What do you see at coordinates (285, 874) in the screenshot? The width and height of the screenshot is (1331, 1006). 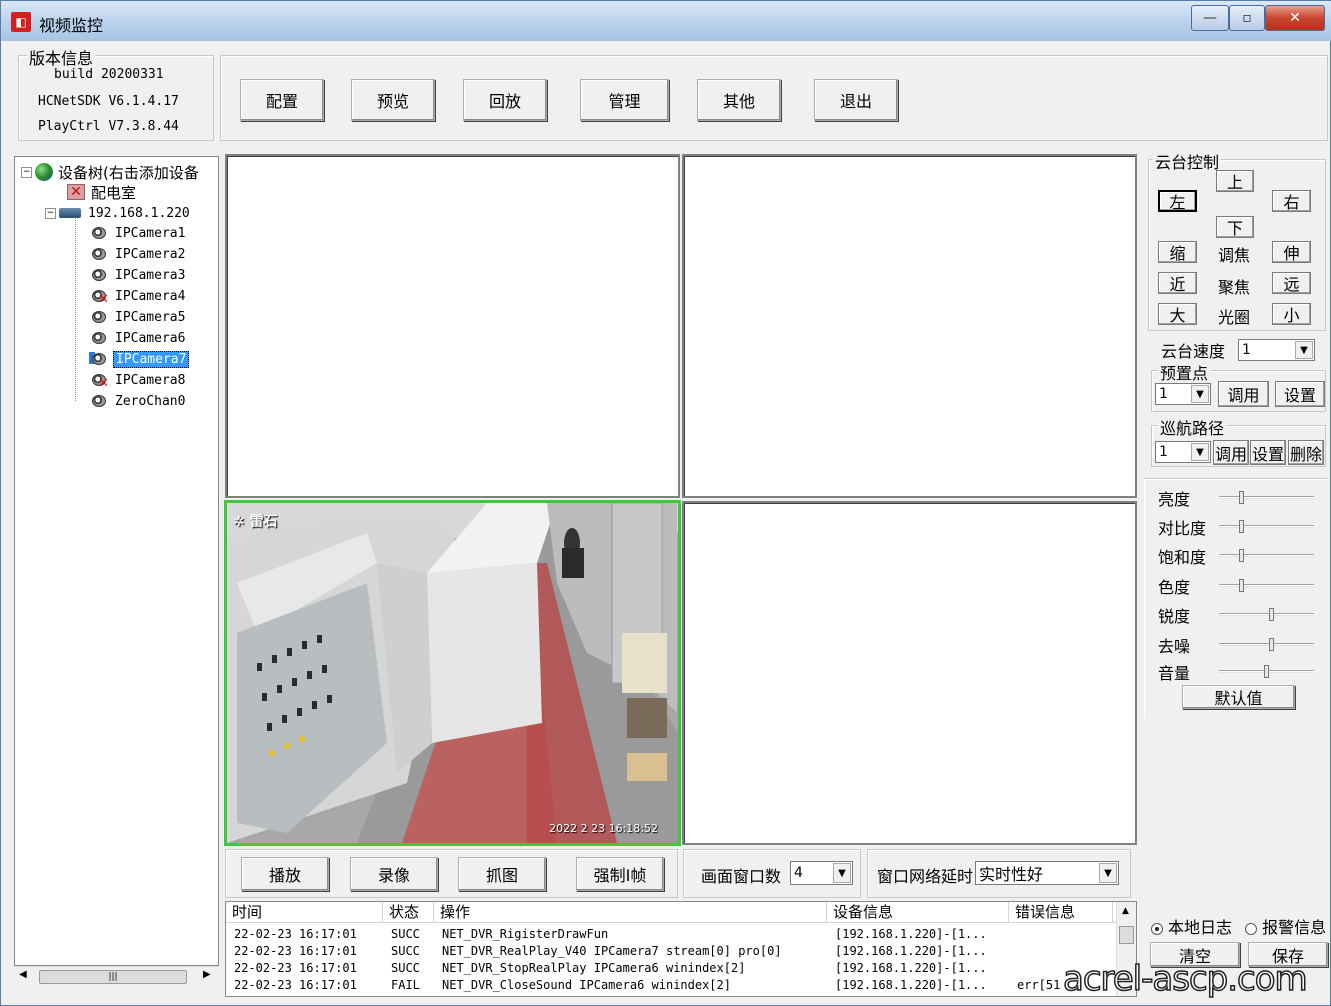 I see `play-button: 播放` at bounding box center [285, 874].